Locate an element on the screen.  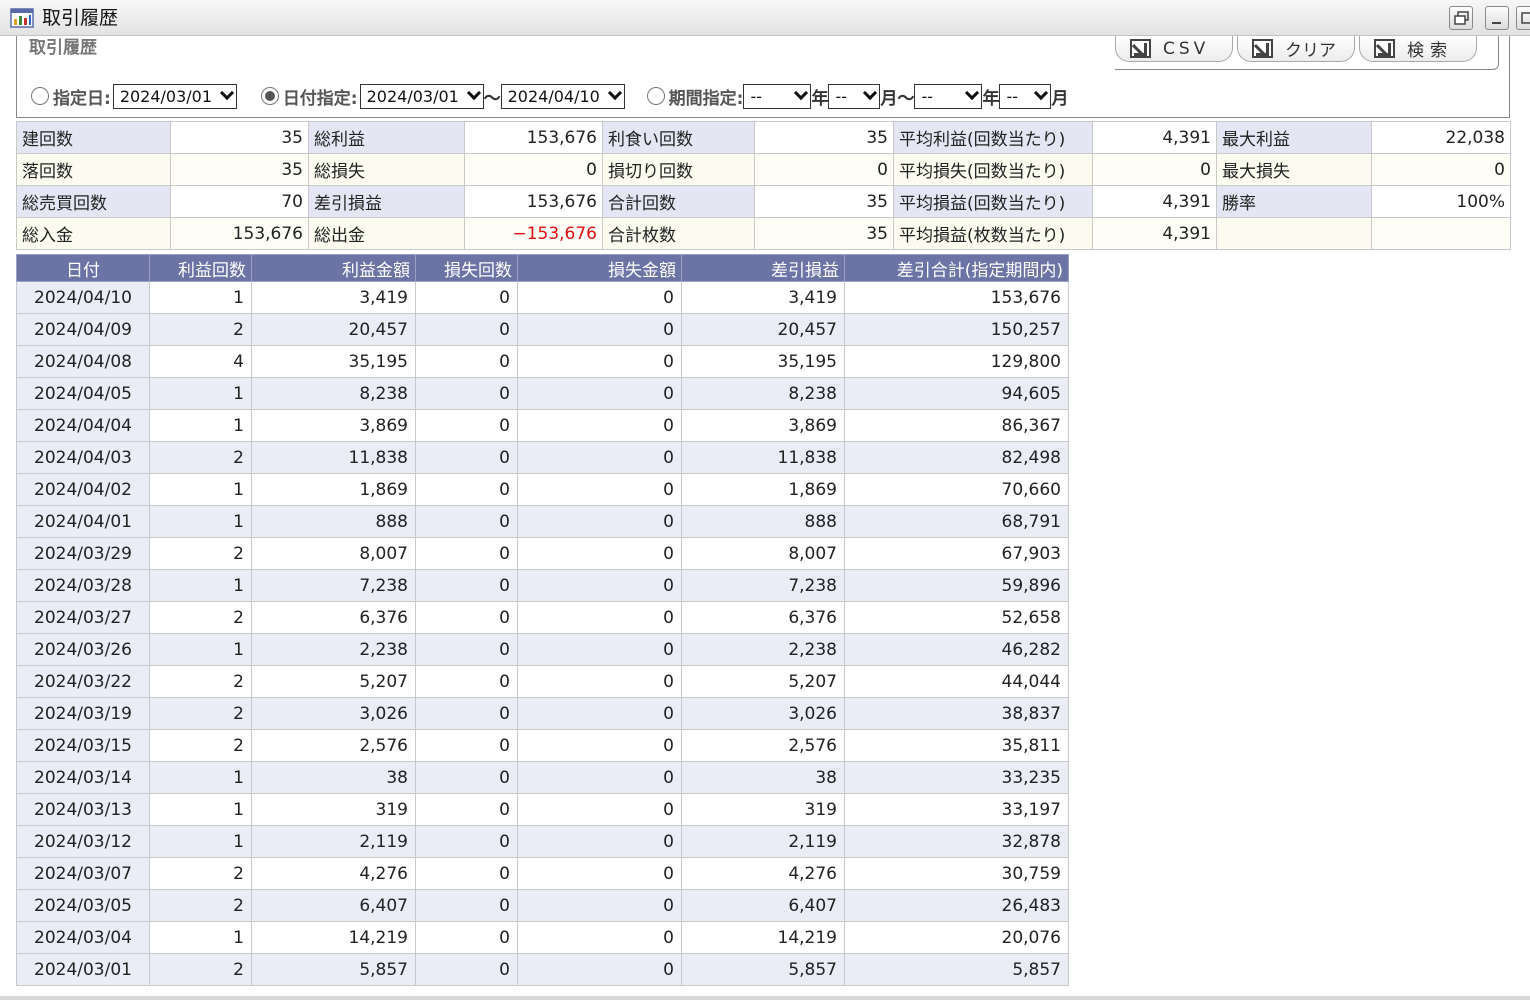
table-row: 2024/03/27 2 6,376 0 0 6,376 52,658 is located at coordinates (542, 617).